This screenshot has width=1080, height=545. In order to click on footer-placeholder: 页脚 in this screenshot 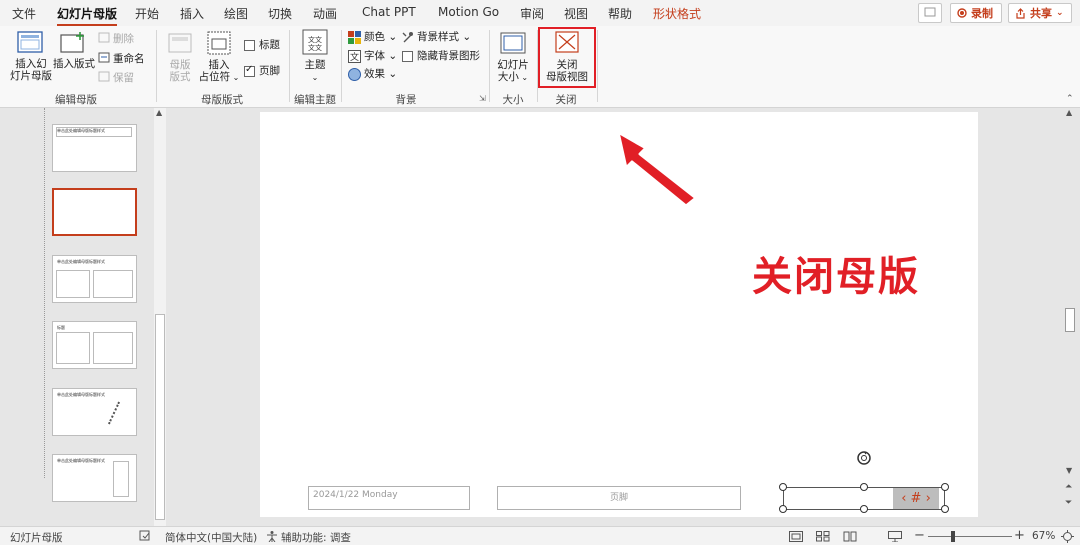, I will do `click(619, 498)`.